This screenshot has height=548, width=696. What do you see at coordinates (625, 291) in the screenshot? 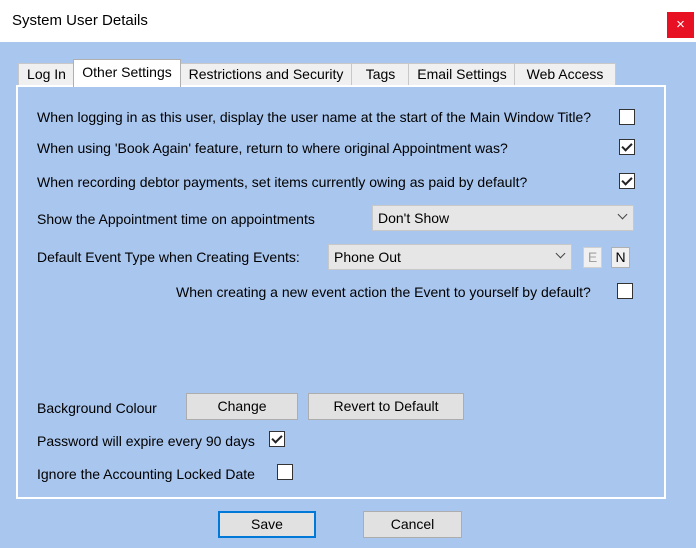
I see `event-action-self-checkbox` at bounding box center [625, 291].